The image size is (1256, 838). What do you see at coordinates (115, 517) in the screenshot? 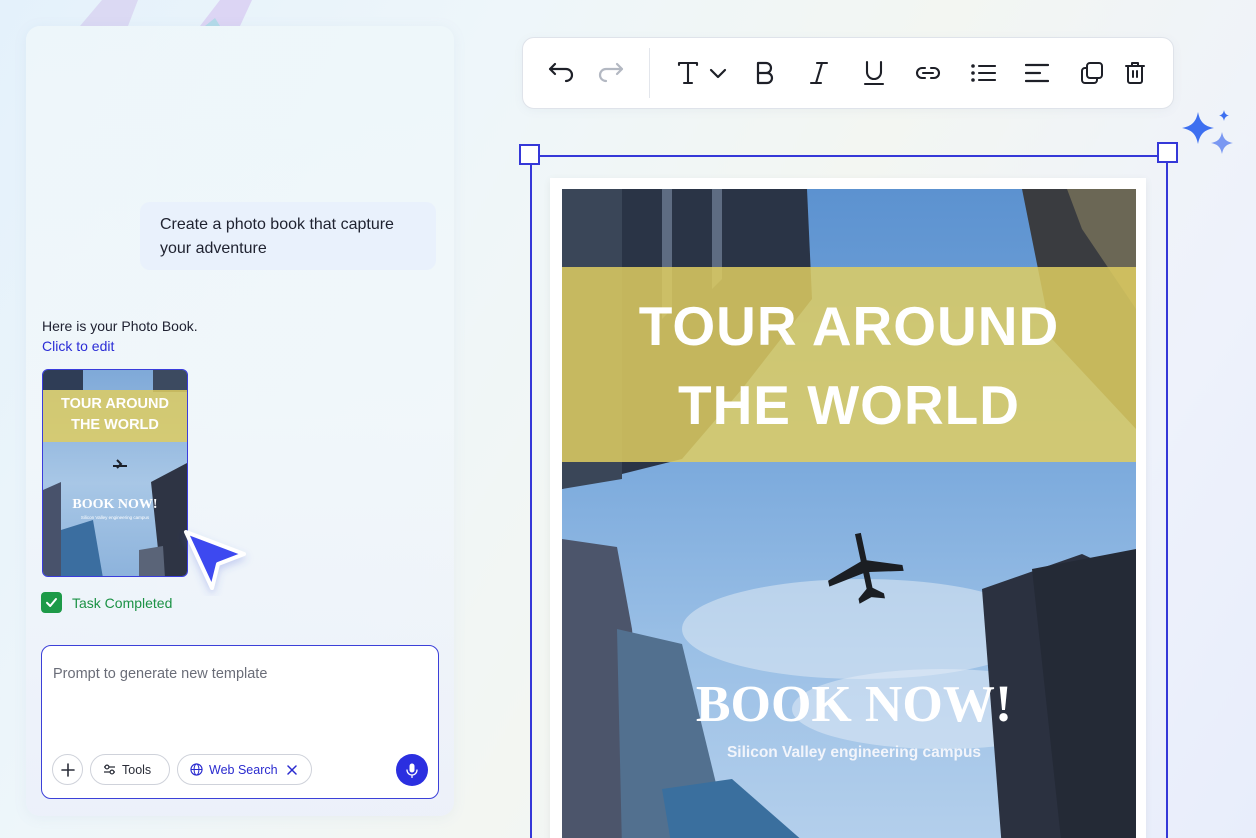
I see `thumbnail-subtitle: Silicon Valley engineering campus` at bounding box center [115, 517].